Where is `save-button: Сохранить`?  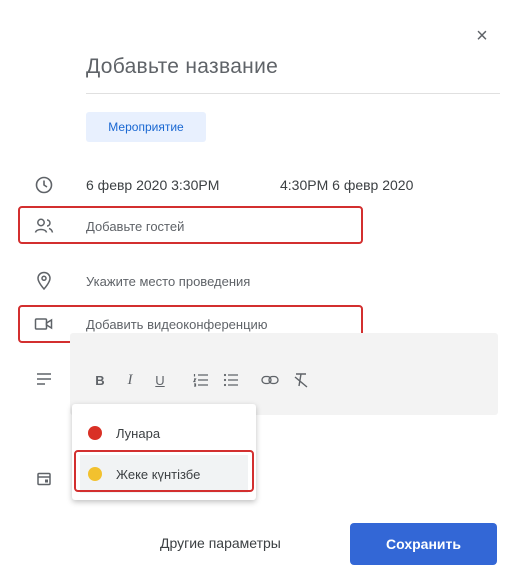
save-button: Сохранить is located at coordinates (423, 544).